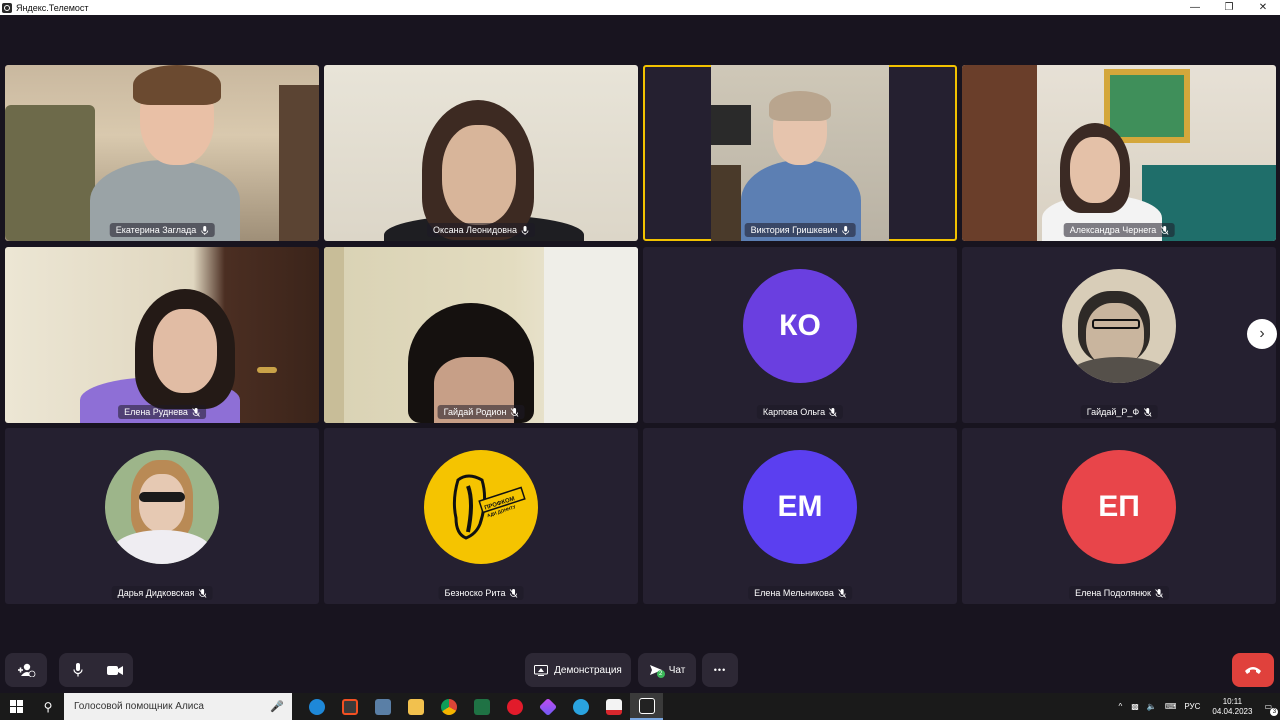  I want to click on participant-name-bar: Елена Подолянюк, so click(1119, 593).